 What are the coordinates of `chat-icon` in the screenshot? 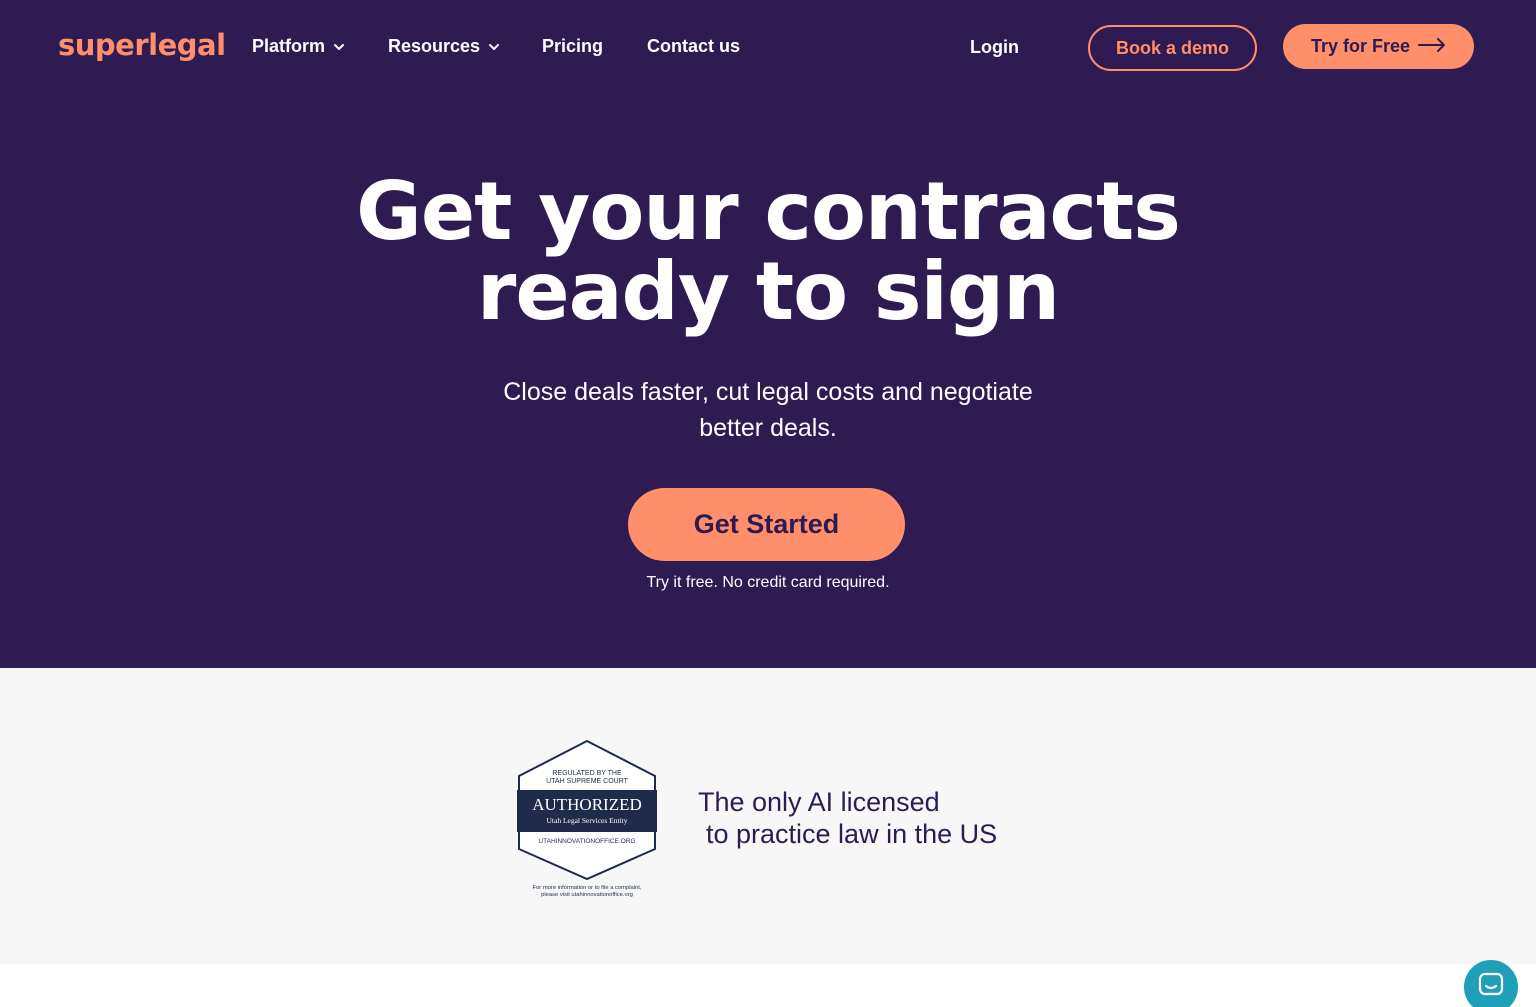 It's located at (1491, 987).